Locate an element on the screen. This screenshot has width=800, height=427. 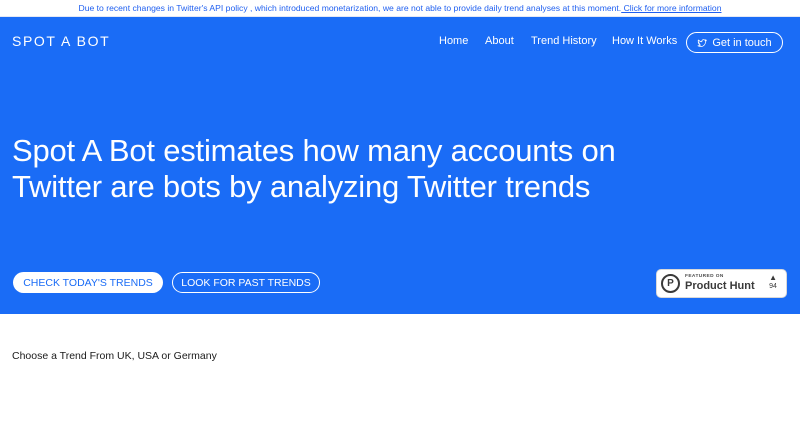
vote-counter: ▲ 94 is located at coordinates (773, 282).